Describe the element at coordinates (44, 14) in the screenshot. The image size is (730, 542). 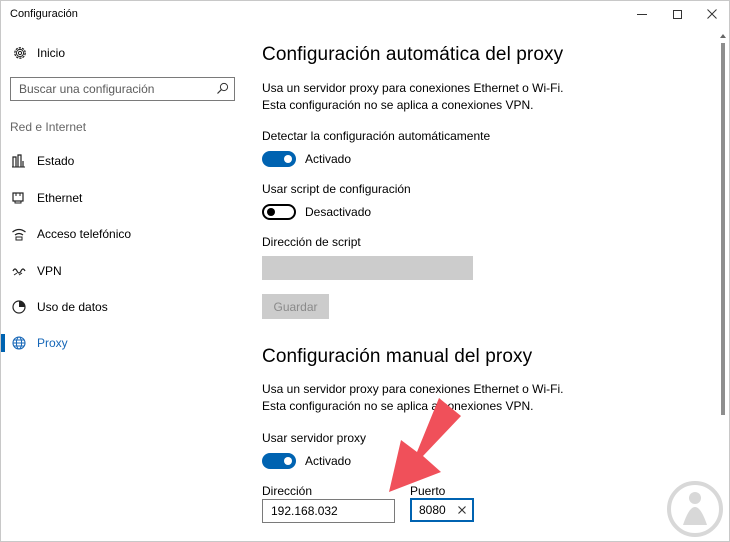
I see `app-title: Configuración` at that location.